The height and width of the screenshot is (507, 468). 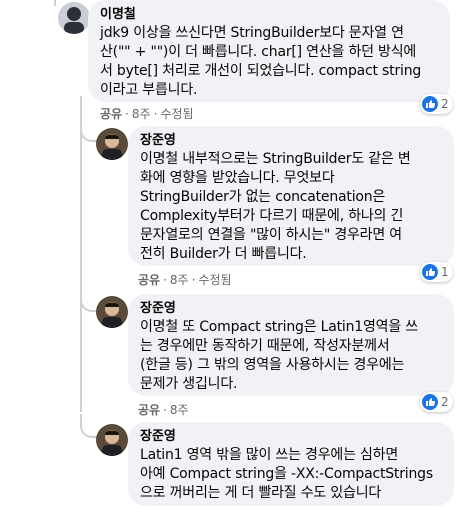 I want to click on comment-author: 이명철, so click(x=269, y=15).